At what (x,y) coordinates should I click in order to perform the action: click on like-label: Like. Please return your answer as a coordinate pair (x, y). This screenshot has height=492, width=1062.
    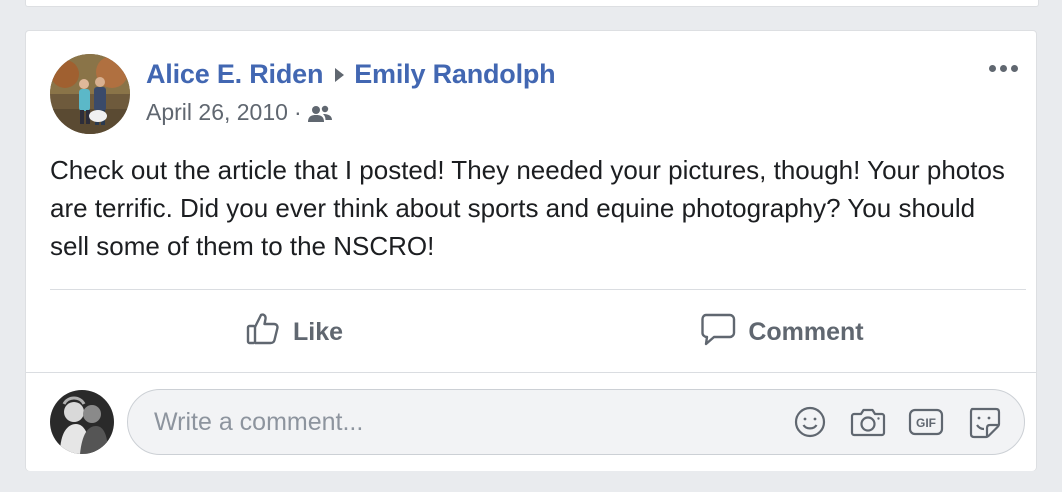
    Looking at the image, I should click on (318, 331).